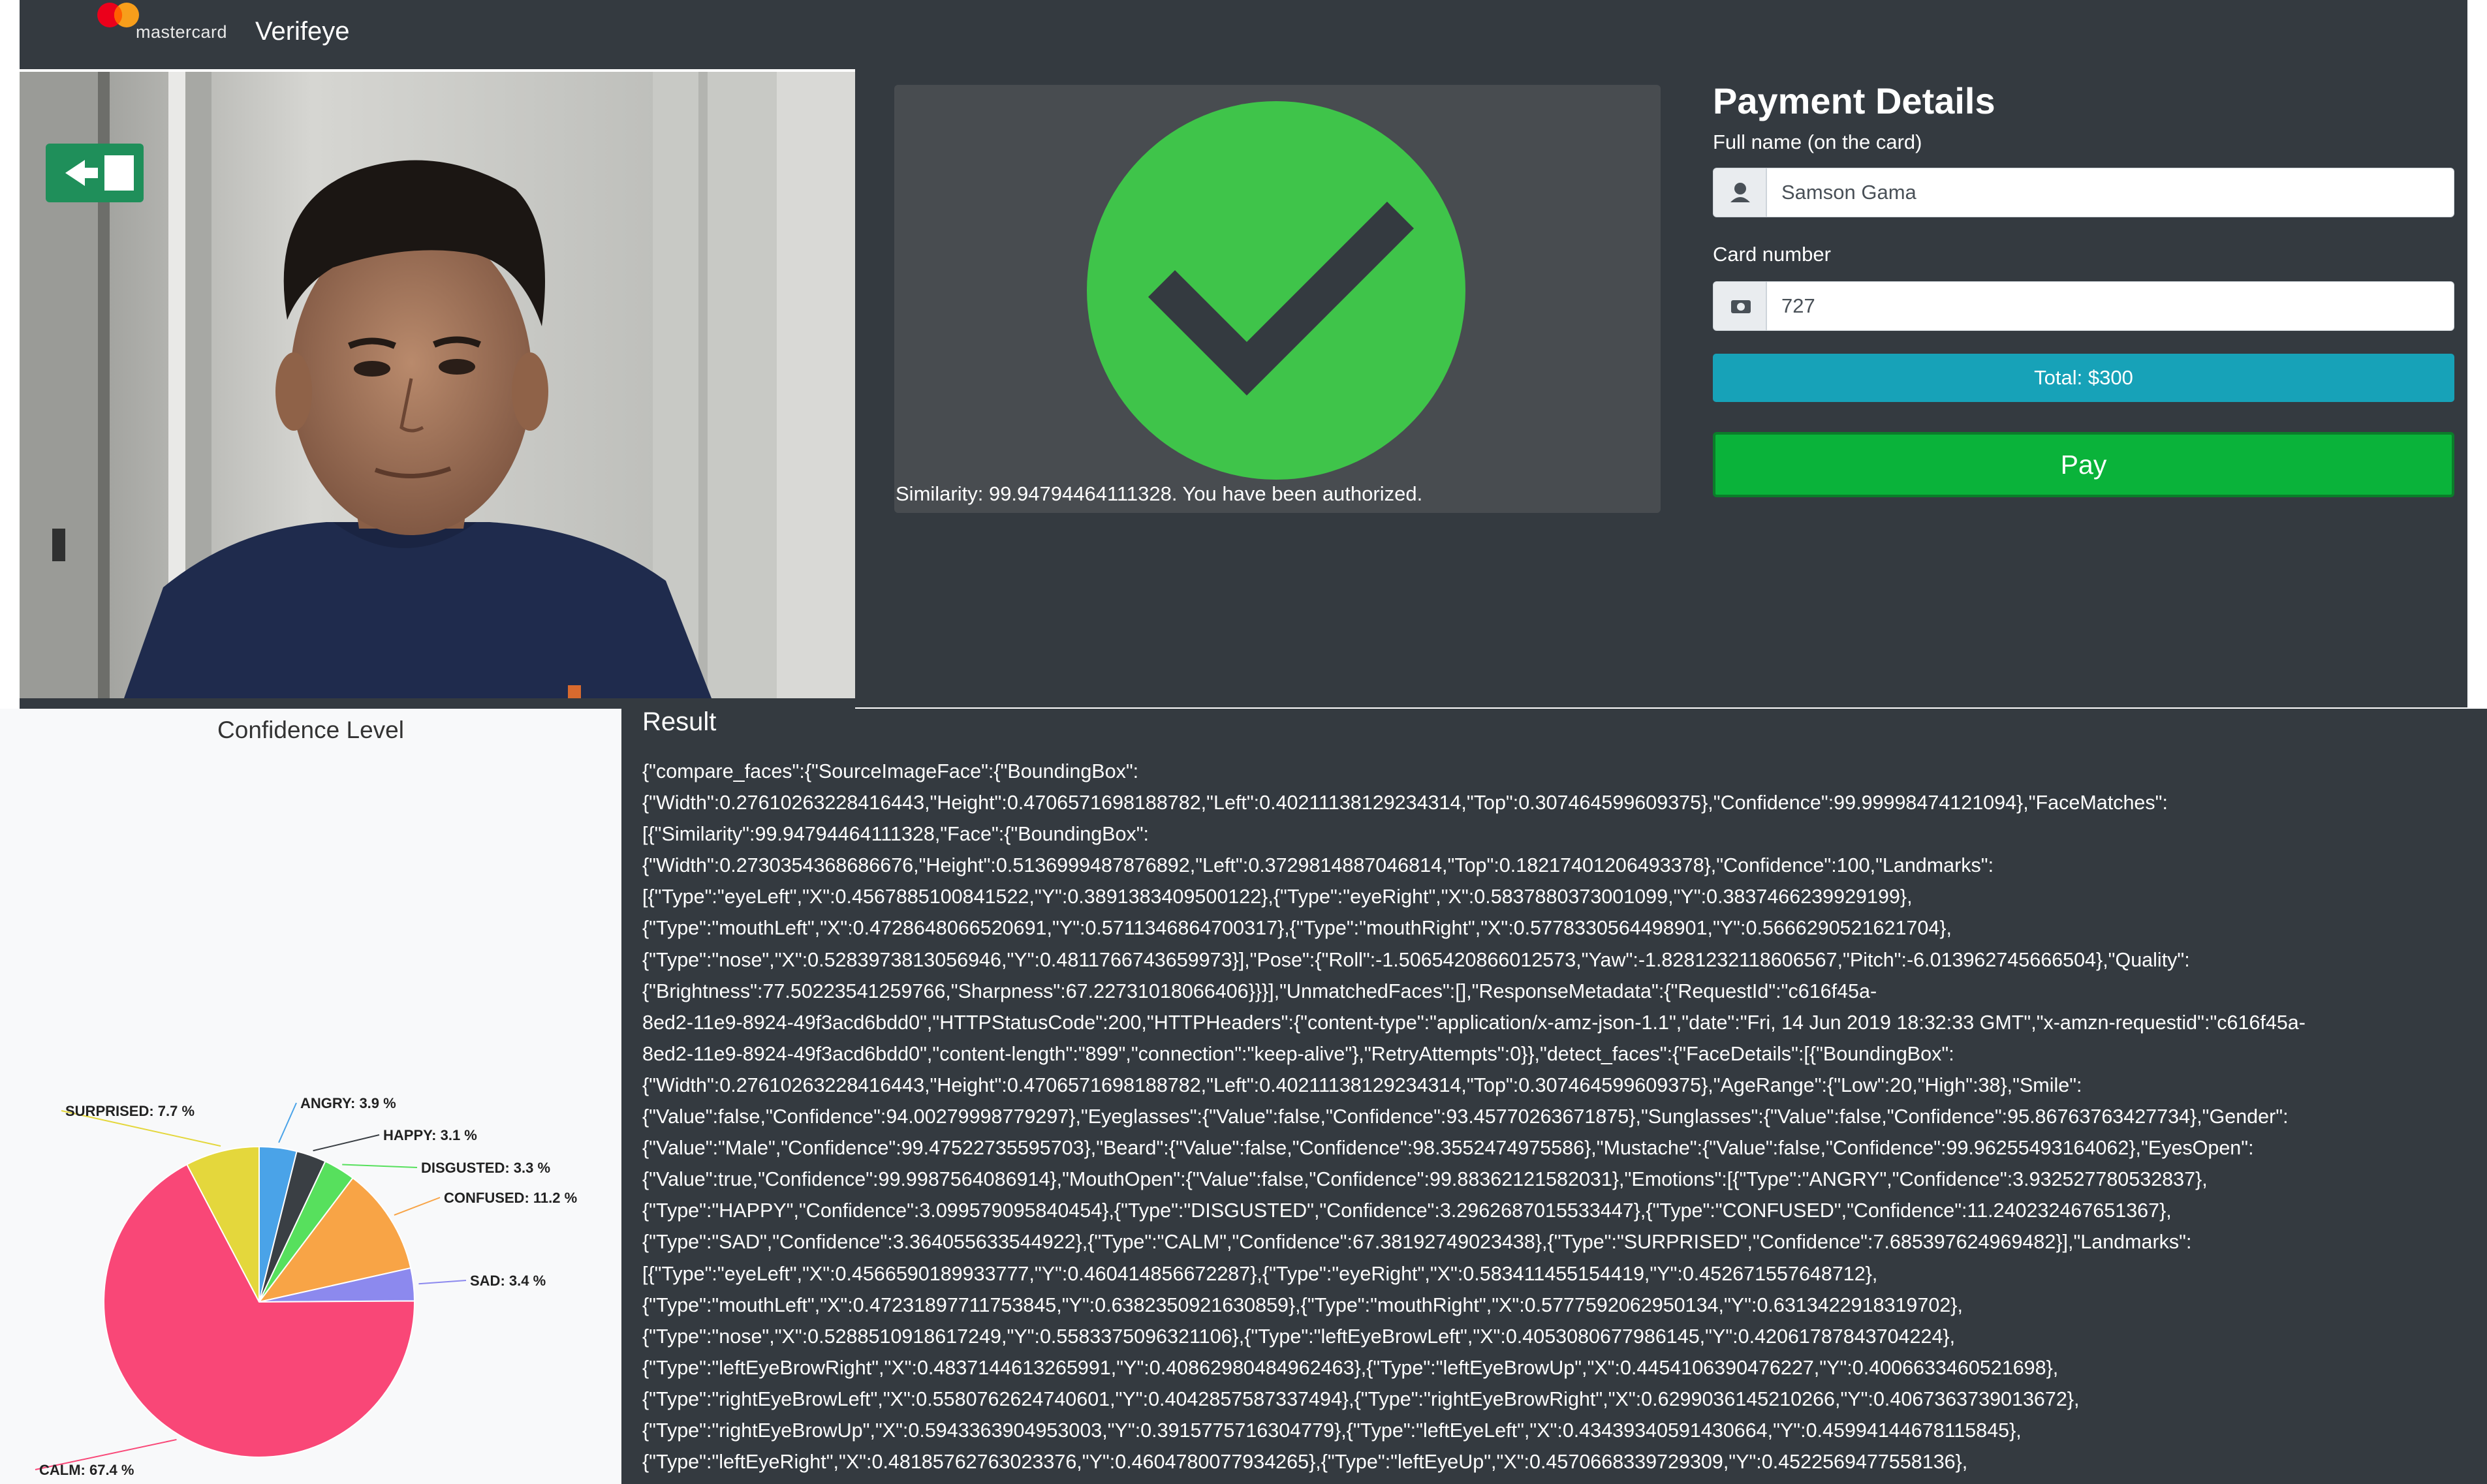 This screenshot has height=1484, width=2487. What do you see at coordinates (130, 1111) in the screenshot?
I see `pie-label-surprised: SURPRISED: 7.7 %` at bounding box center [130, 1111].